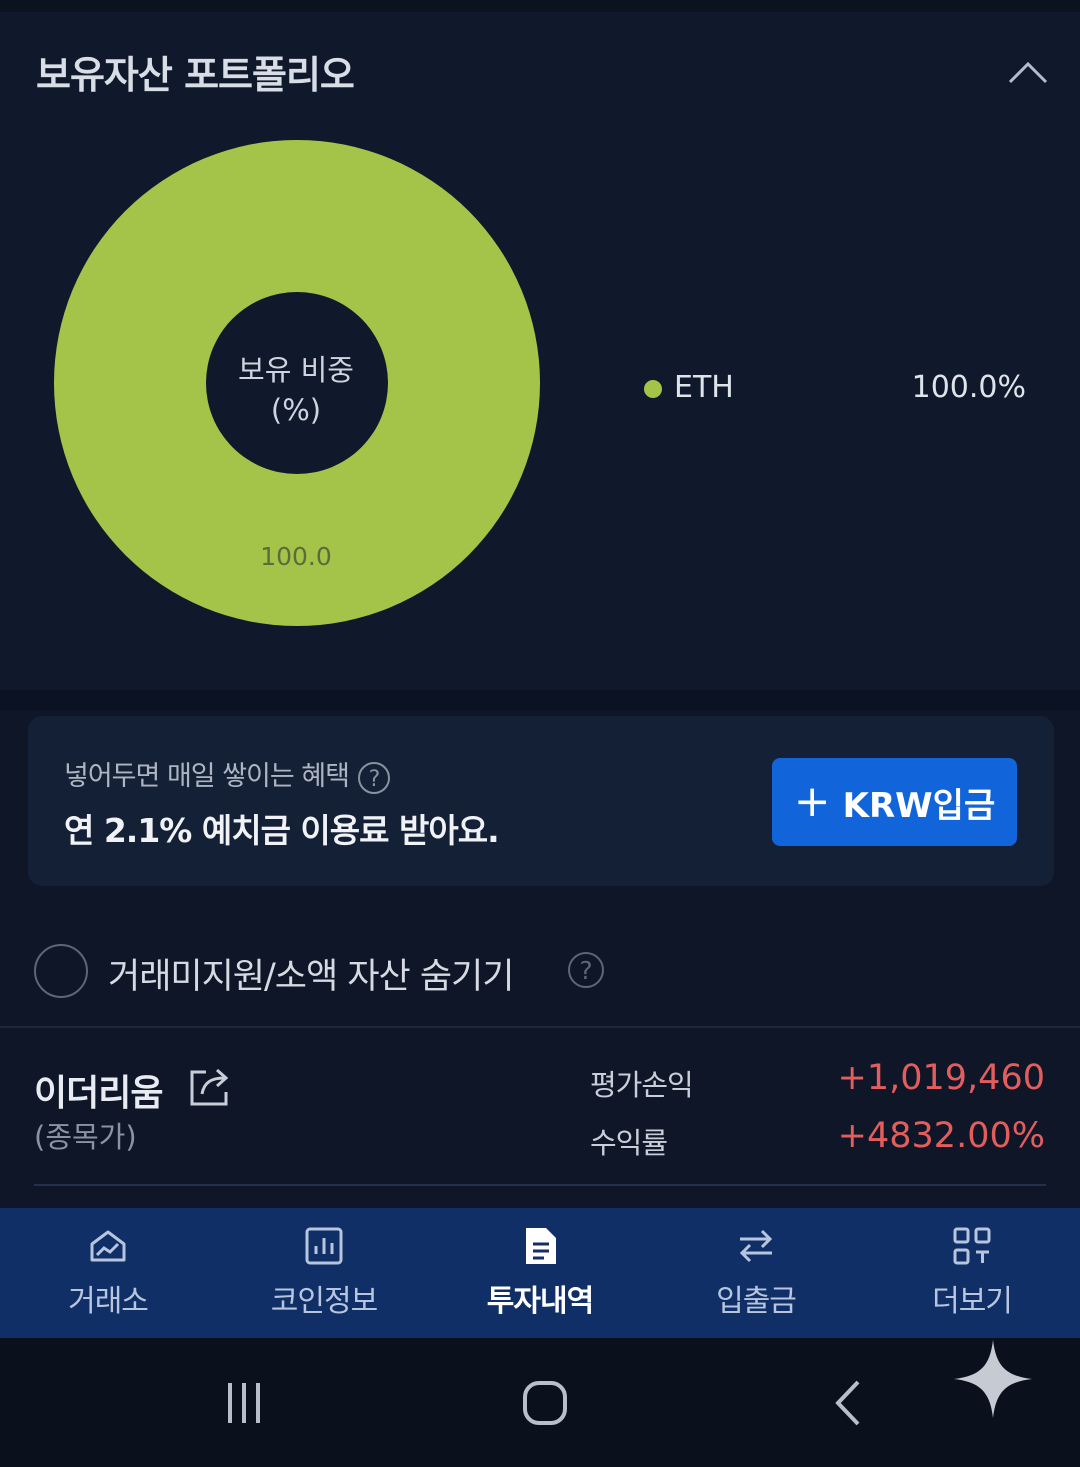 Image resolution: width=1080 pixels, height=1467 pixels. I want to click on transfer-arrows-icon, so click(756, 1246).